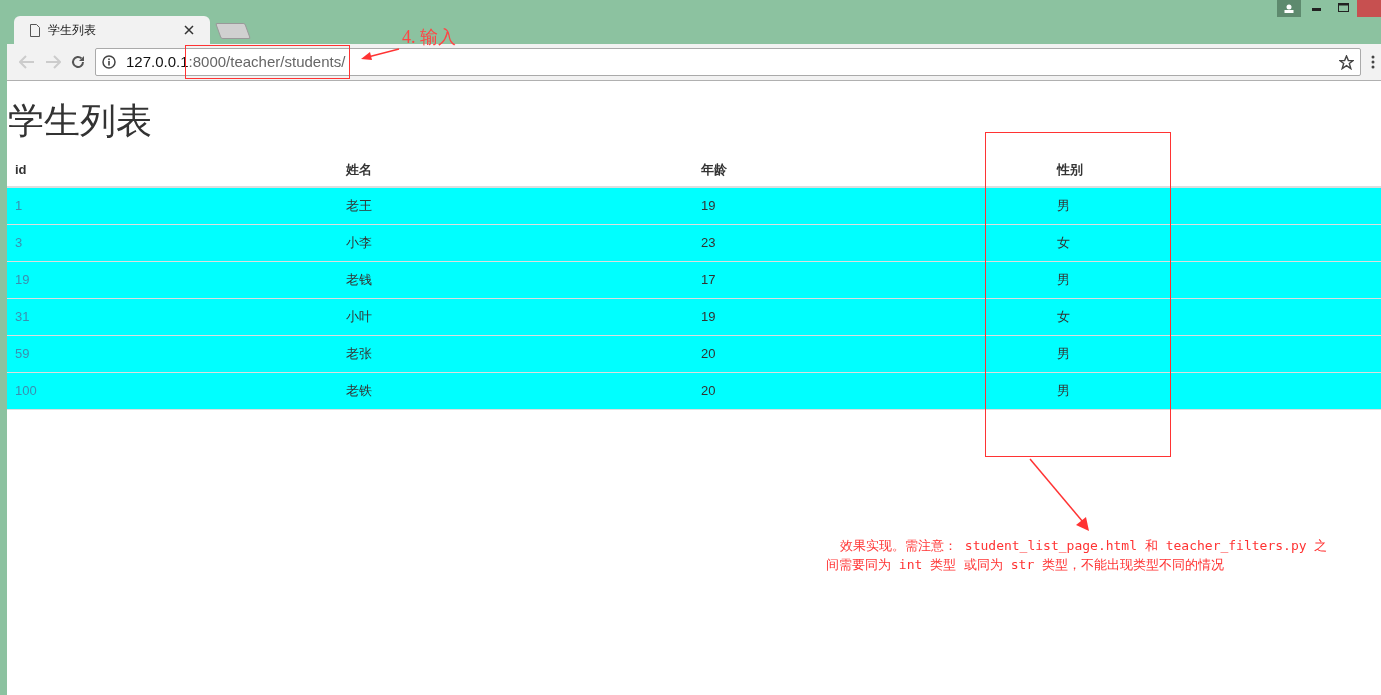 This screenshot has width=1381, height=695. Describe the element at coordinates (109, 62) in the screenshot. I see `info-icon` at that location.